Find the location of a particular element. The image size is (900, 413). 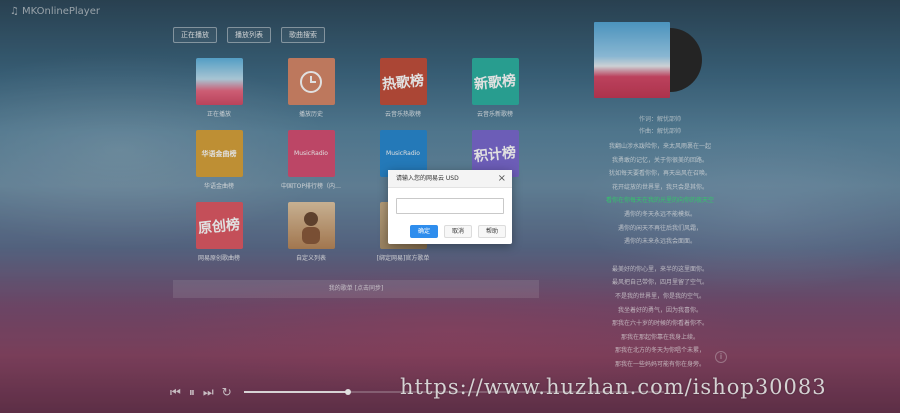

ok-button: 确定 is located at coordinates (424, 231).